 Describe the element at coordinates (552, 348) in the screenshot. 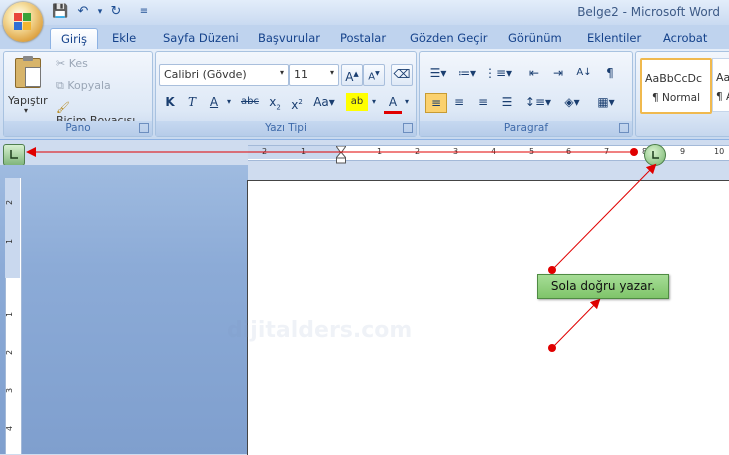

I see `pointer-arrow-down-dot` at that location.